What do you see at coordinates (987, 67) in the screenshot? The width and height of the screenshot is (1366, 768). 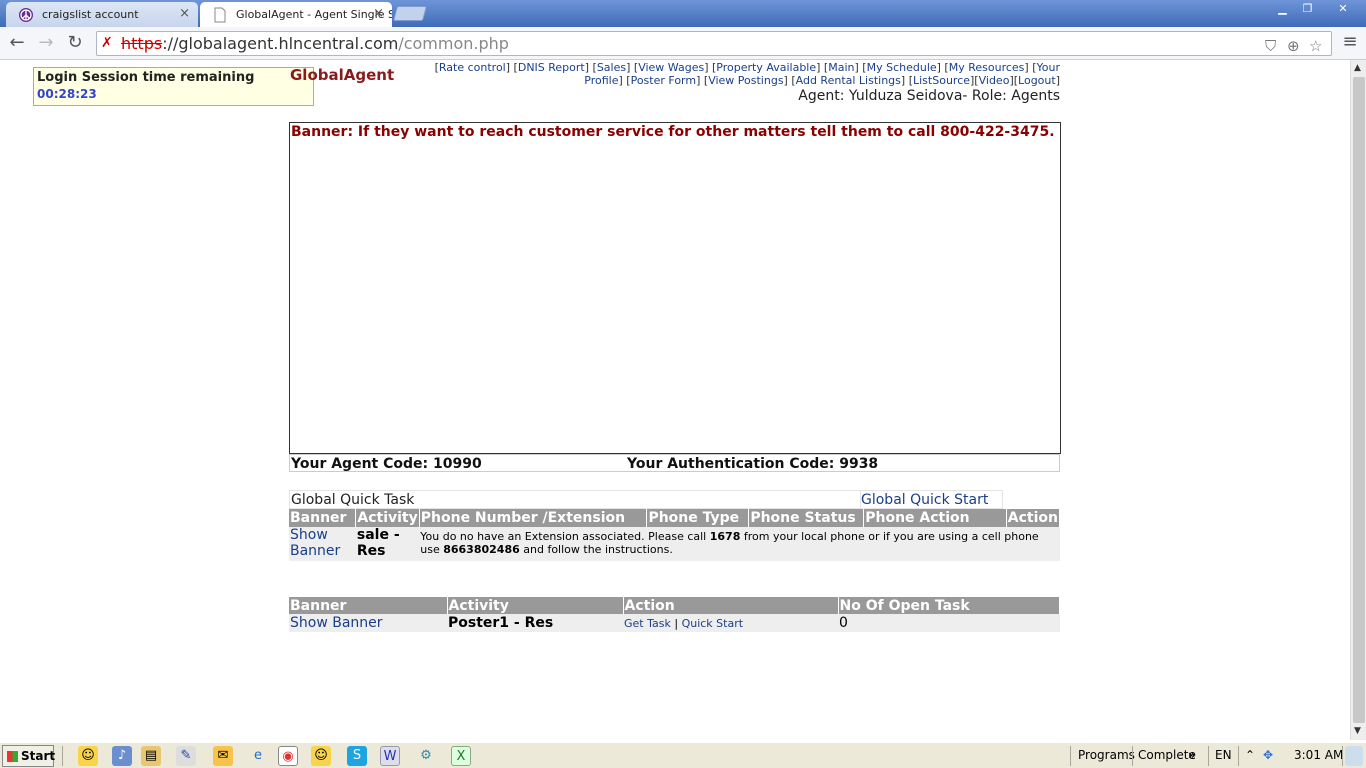 I see `nav-my-resources: My Resources` at bounding box center [987, 67].